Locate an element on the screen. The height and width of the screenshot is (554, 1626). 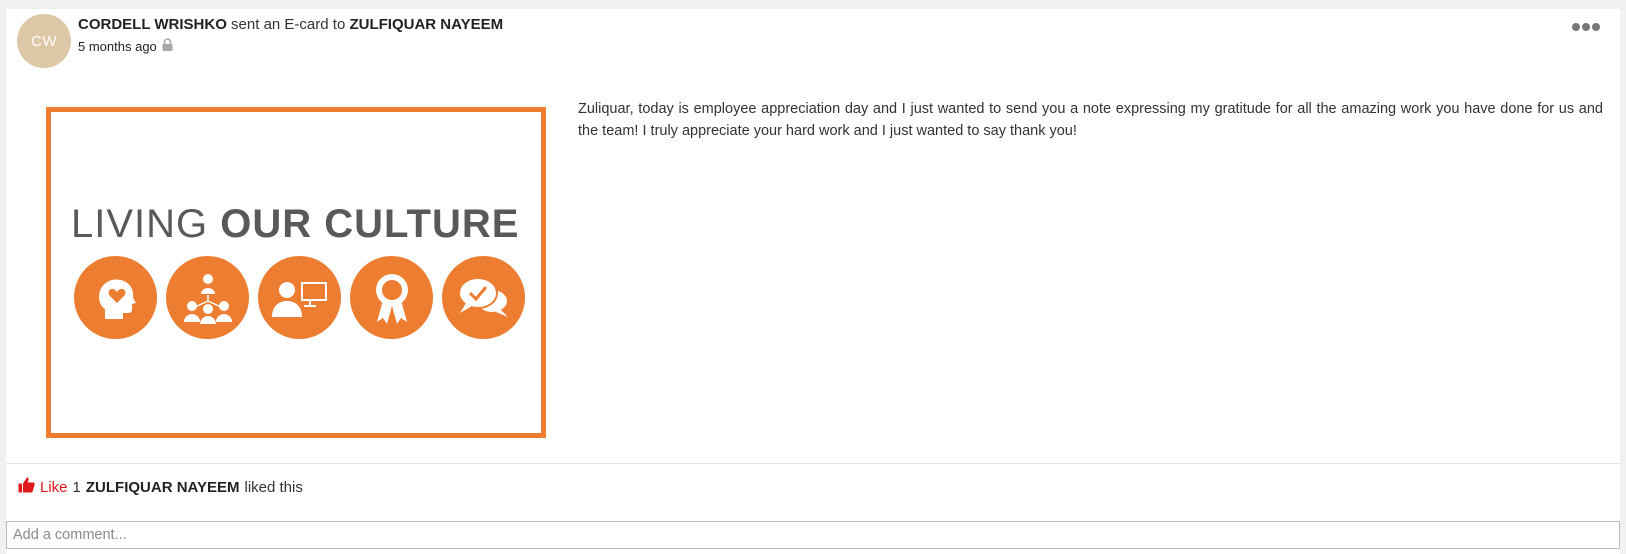
divider is located at coordinates (813, 463).